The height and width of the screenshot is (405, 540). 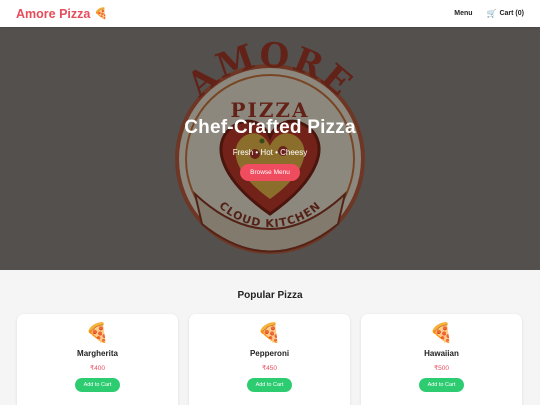 I want to click on popular-section-title: Popular Pizza, so click(x=270, y=295).